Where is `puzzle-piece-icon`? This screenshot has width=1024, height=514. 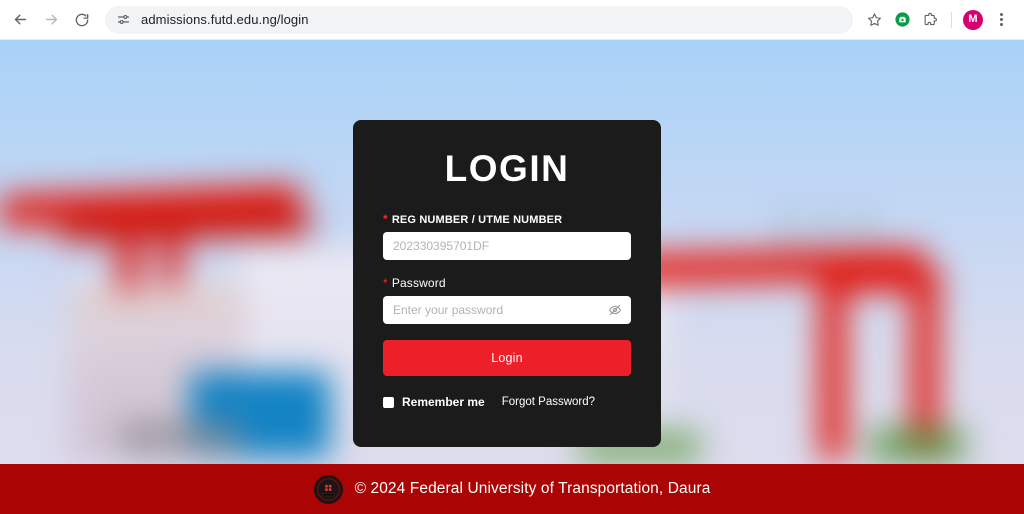 puzzle-piece-icon is located at coordinates (930, 18).